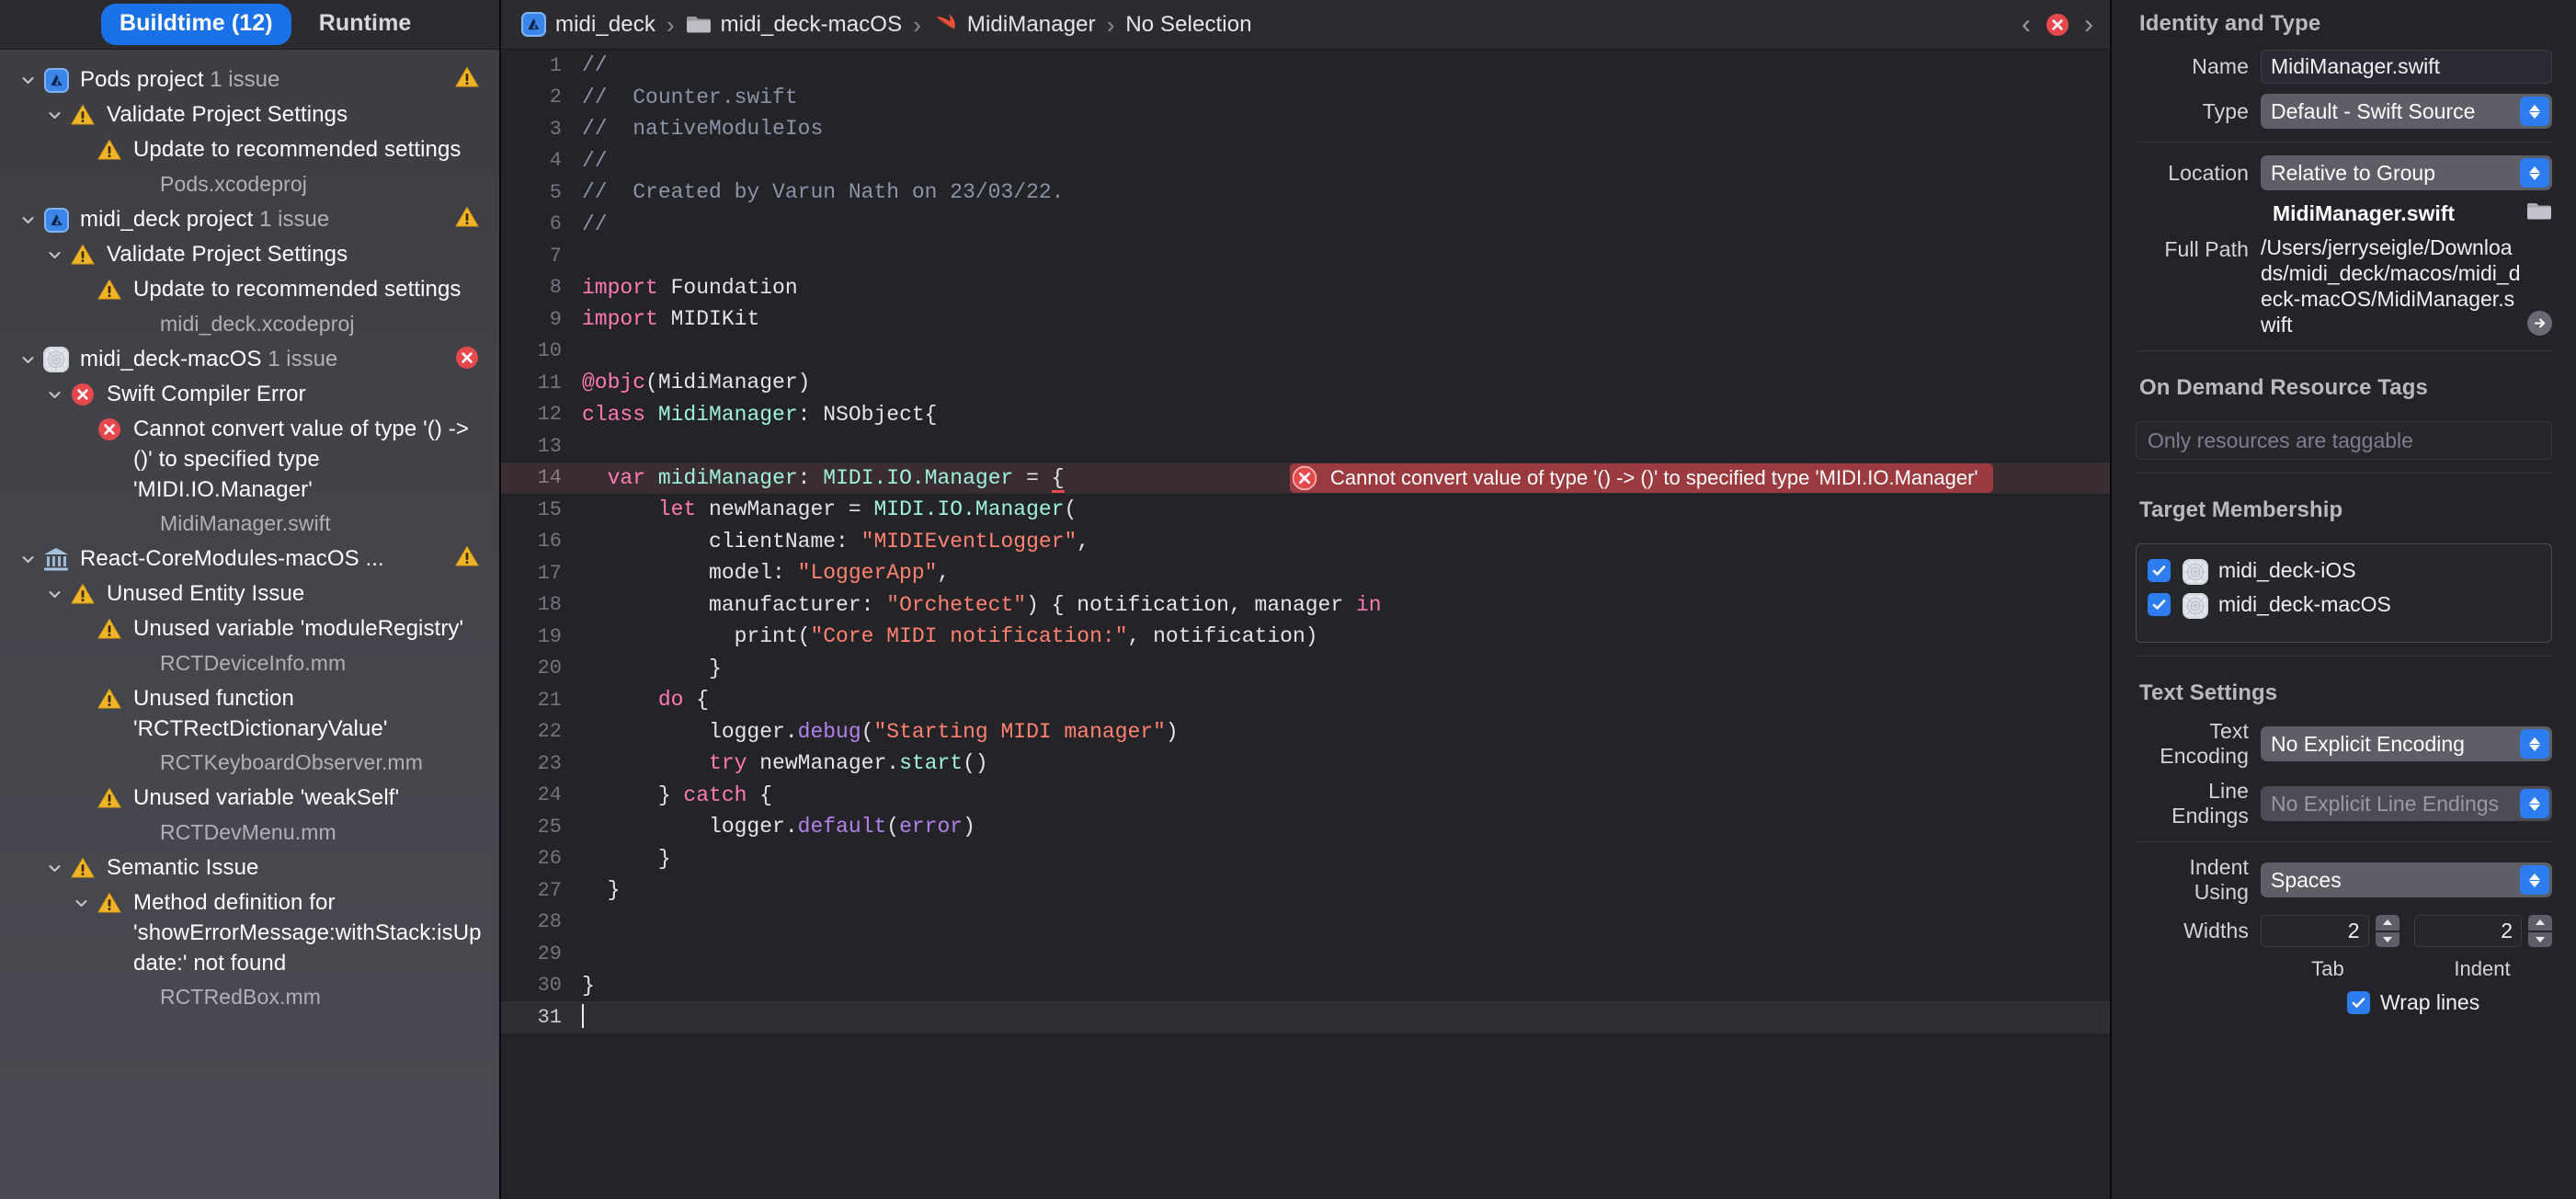  I want to click on indent-width-field: 2, so click(2467, 931).